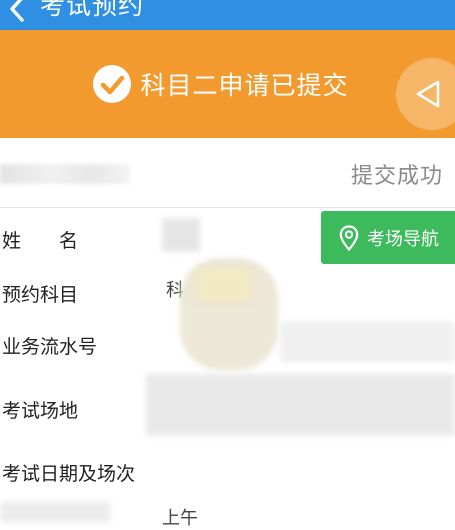 This screenshot has height=530, width=455. What do you see at coordinates (65, 174) in the screenshot?
I see `blurred-id-value` at bounding box center [65, 174].